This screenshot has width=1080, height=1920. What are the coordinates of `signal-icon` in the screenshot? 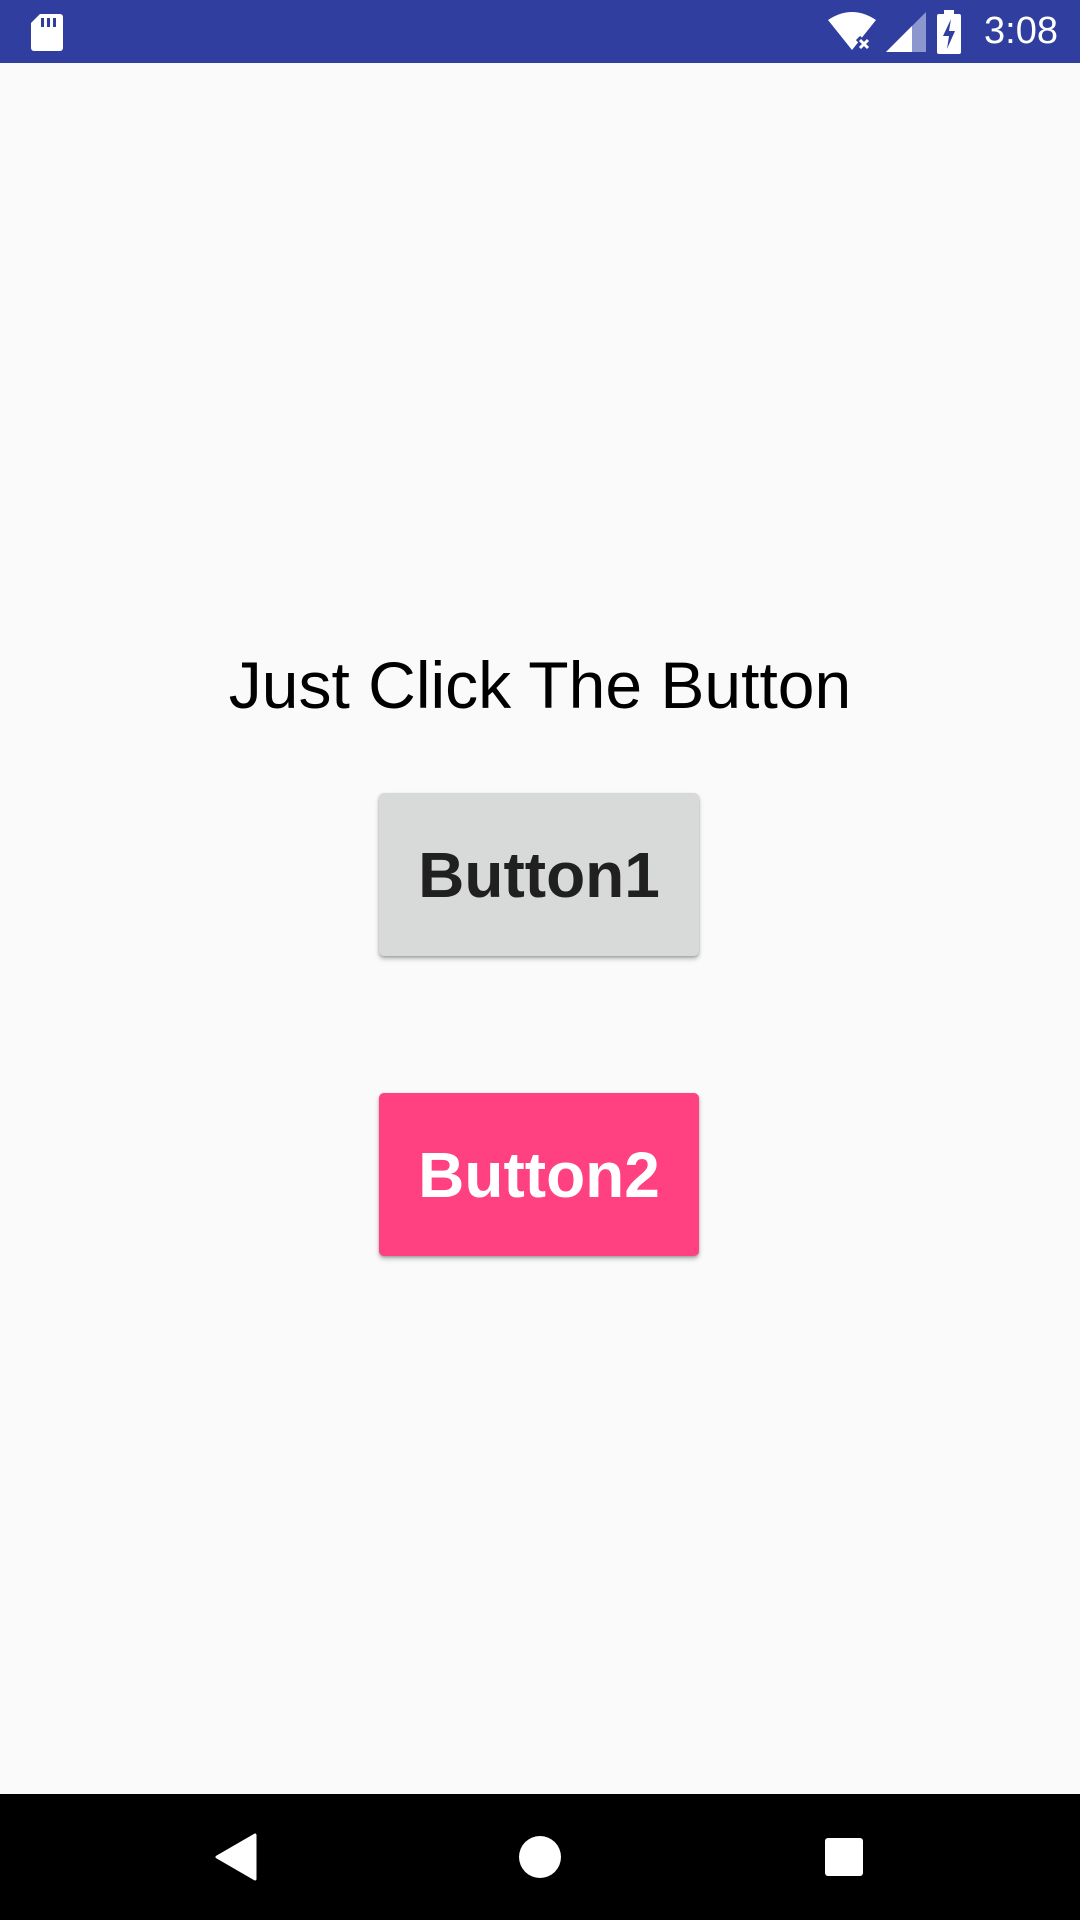 It's located at (906, 31).